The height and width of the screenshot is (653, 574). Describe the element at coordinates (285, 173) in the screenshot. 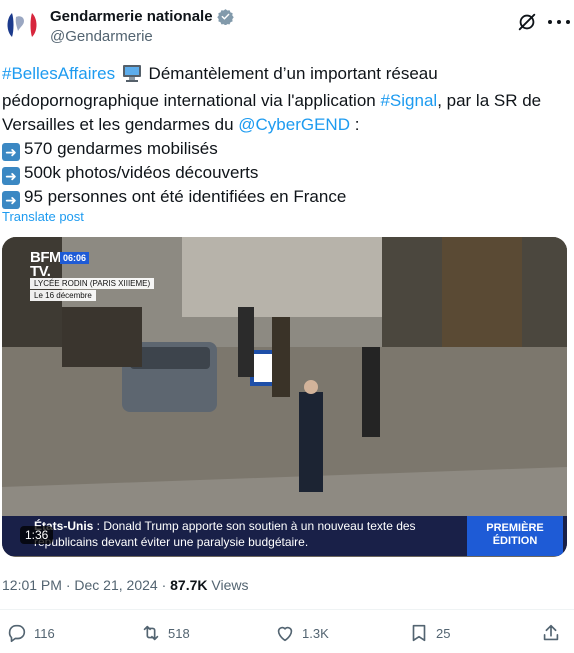

I see `bullet-item: ➜ 500k photos/vidéos découverts` at that location.